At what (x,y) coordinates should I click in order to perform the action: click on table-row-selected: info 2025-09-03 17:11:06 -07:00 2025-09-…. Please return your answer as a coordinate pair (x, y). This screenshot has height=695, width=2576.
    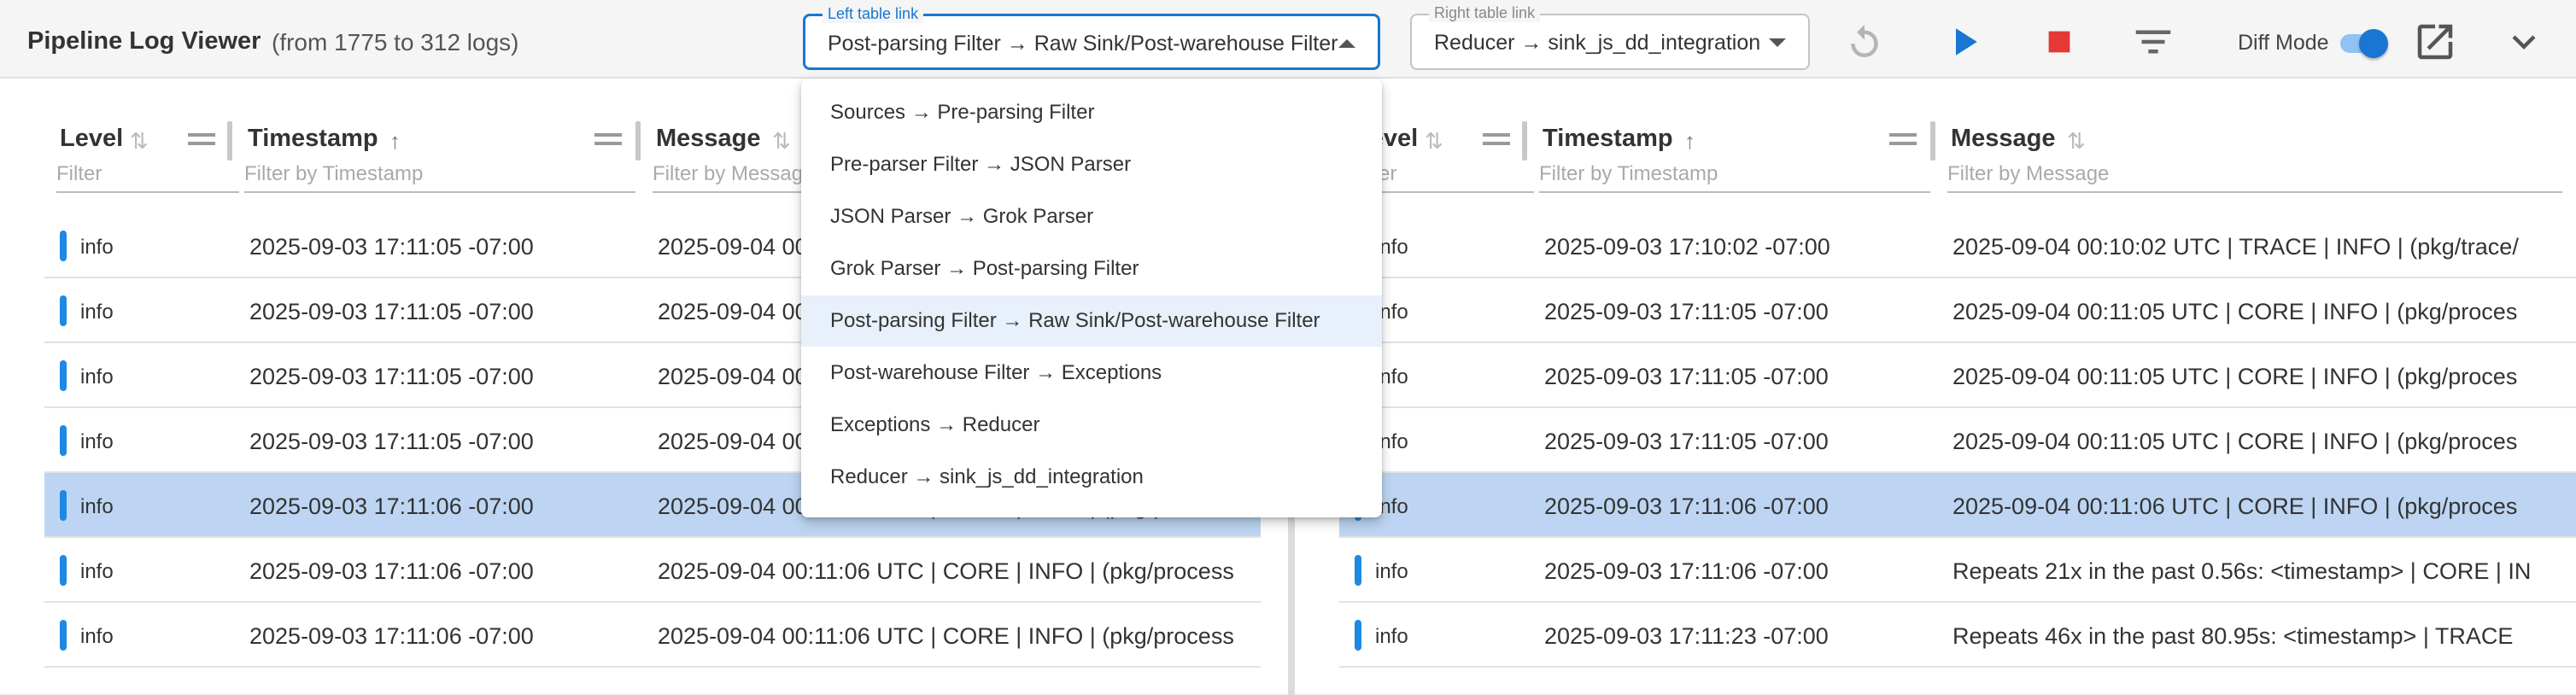
    Looking at the image, I should click on (1957, 505).